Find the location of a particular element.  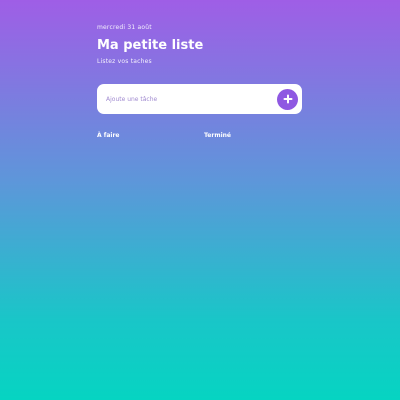

page-title: Ma petite liste is located at coordinates (150, 45).